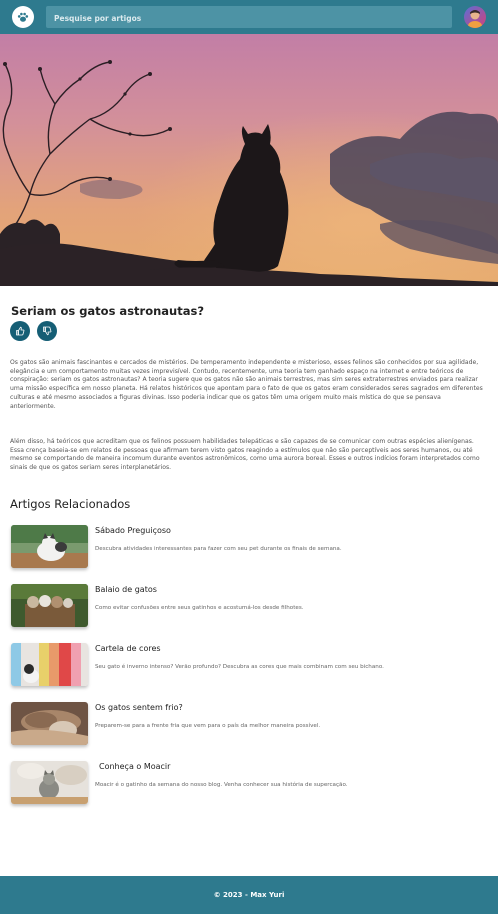 This screenshot has height=914, width=498. I want to click on search-bar, so click(249, 18).